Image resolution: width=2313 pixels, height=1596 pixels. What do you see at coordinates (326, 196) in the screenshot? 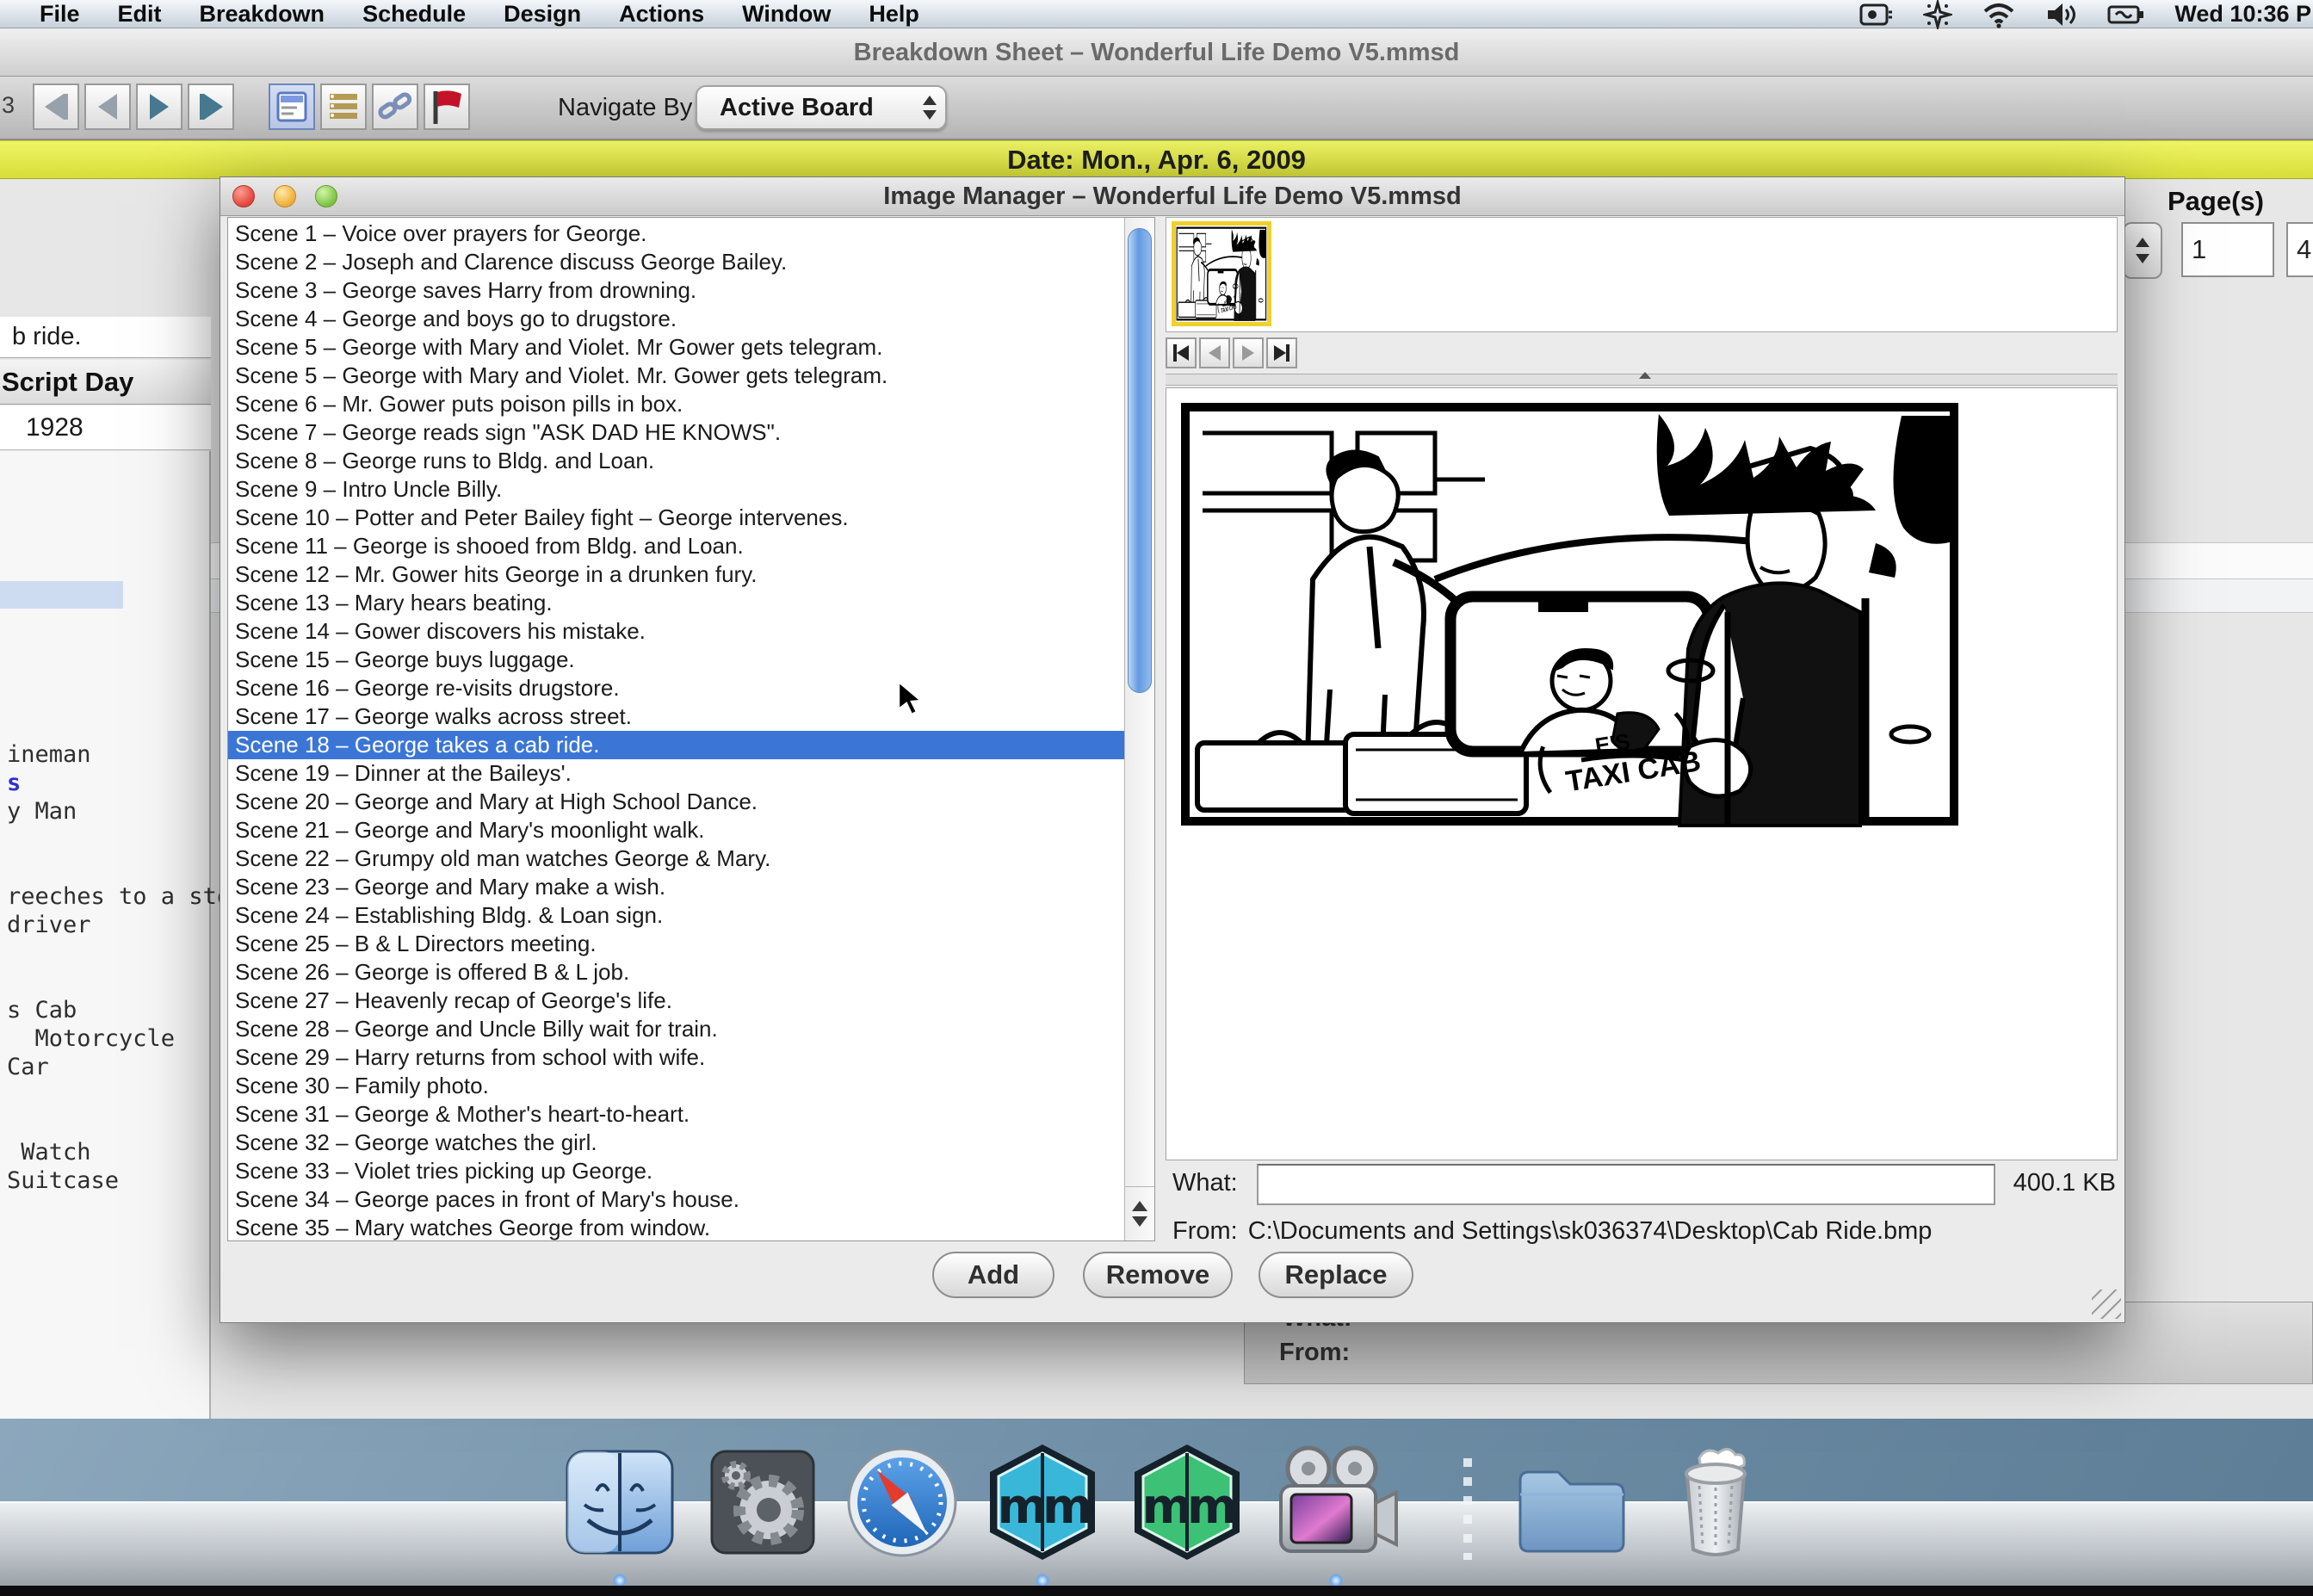
I see `zoom-icon` at bounding box center [326, 196].